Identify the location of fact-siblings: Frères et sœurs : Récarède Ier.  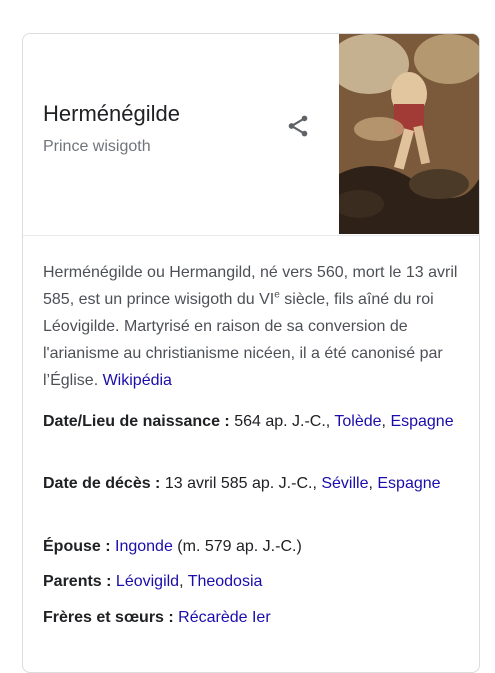
(253, 617).